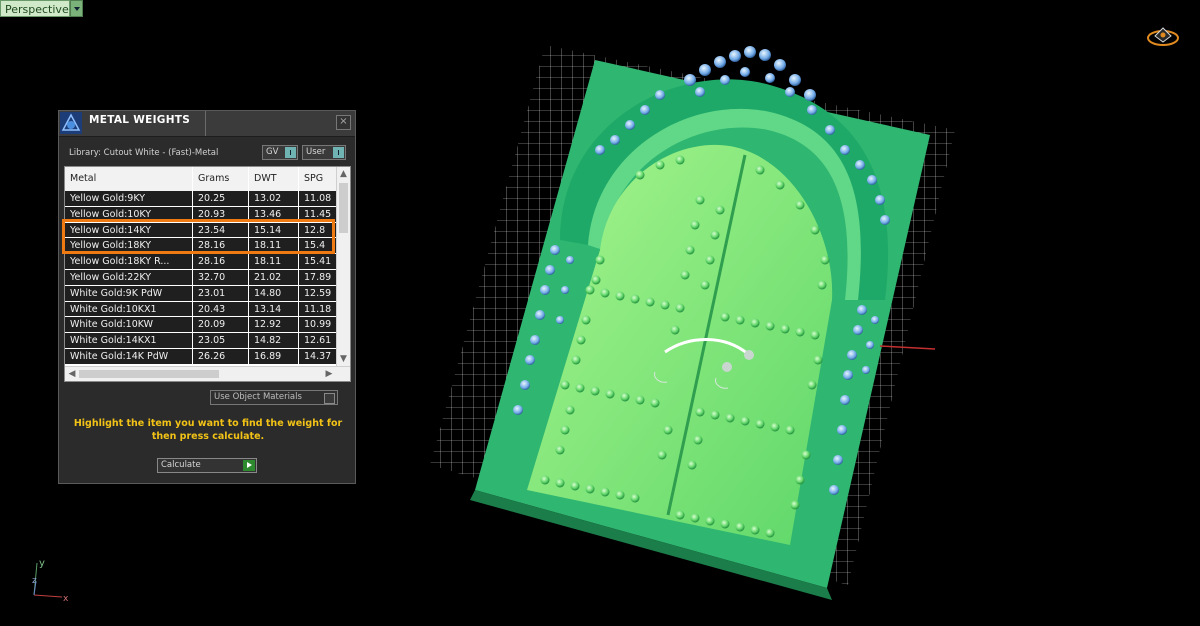 The width and height of the screenshot is (1200, 626). I want to click on cell-metal: Yellow Gold:10KY, so click(129, 214).